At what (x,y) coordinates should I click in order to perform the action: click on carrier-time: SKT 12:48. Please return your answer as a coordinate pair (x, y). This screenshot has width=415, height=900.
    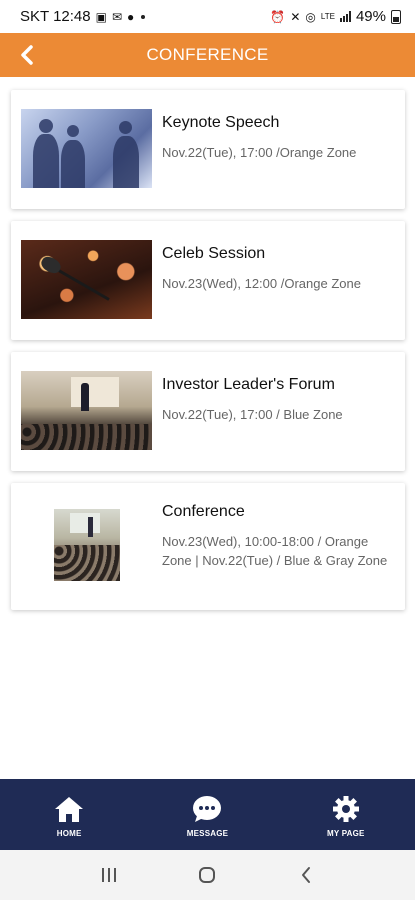
    Looking at the image, I should click on (55, 16).